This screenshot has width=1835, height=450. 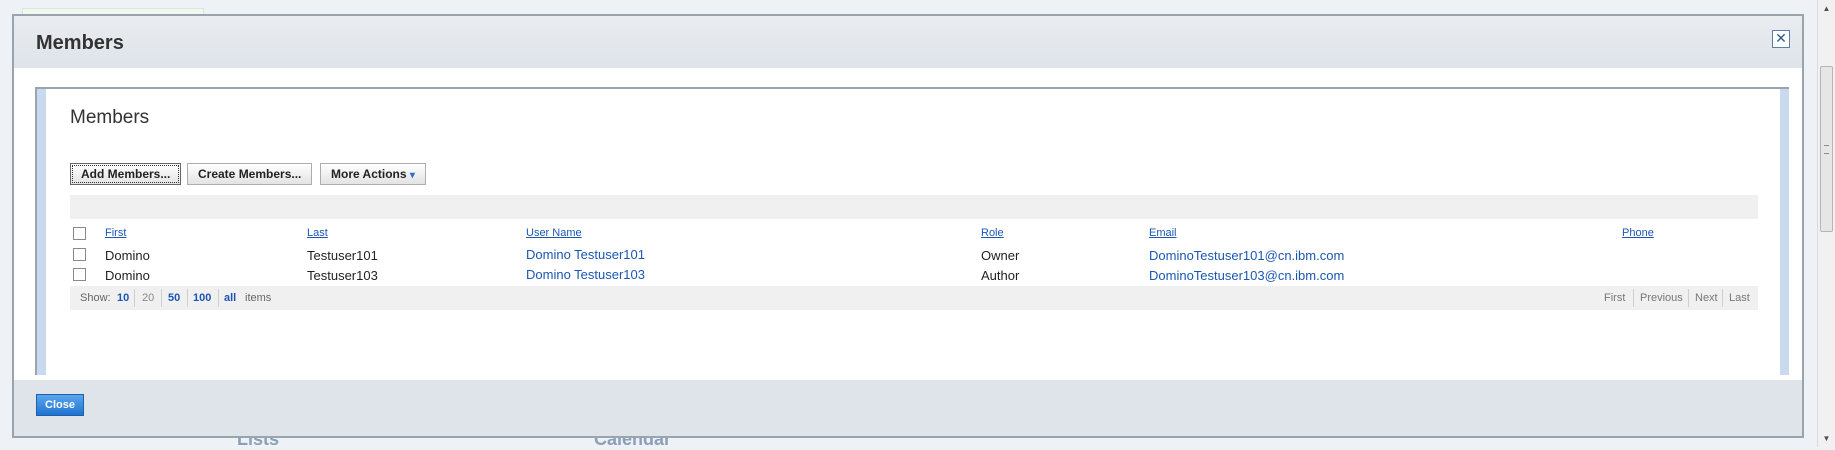 What do you see at coordinates (202, 298) in the screenshot?
I see `page-size-100: 100` at bounding box center [202, 298].